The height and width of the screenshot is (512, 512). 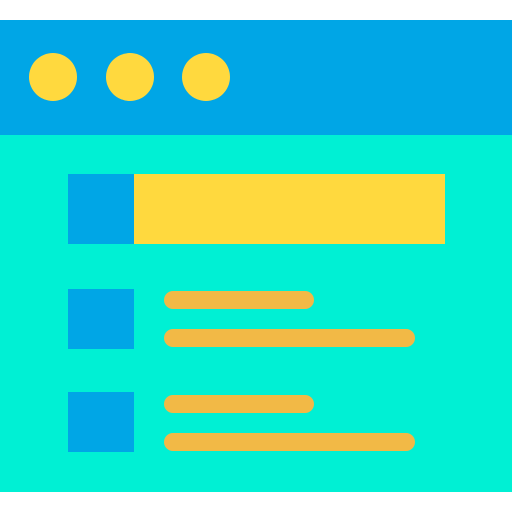 I want to click on list-header-block, so click(x=256, y=209).